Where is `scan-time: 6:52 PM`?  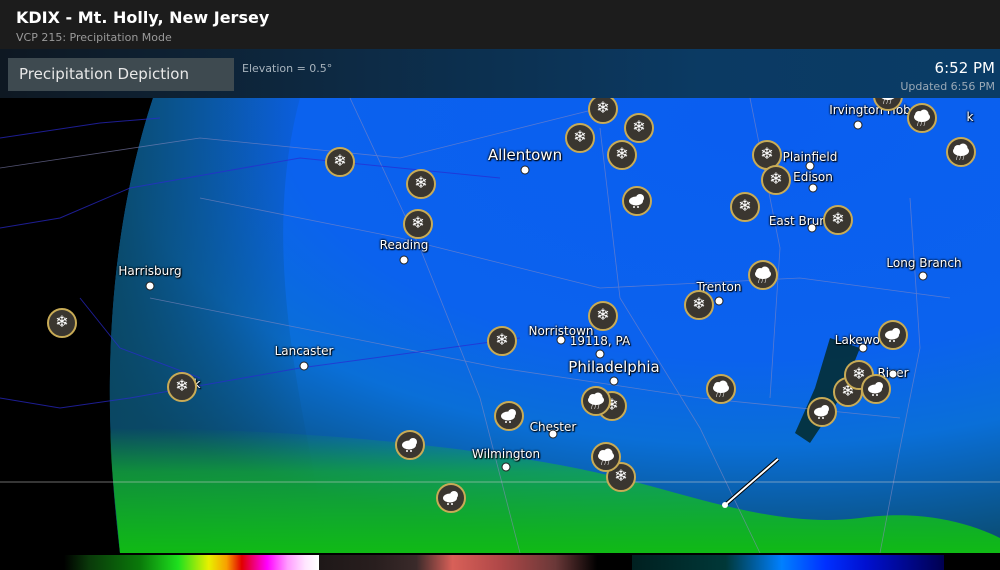
scan-time: 6:52 PM is located at coordinates (964, 68).